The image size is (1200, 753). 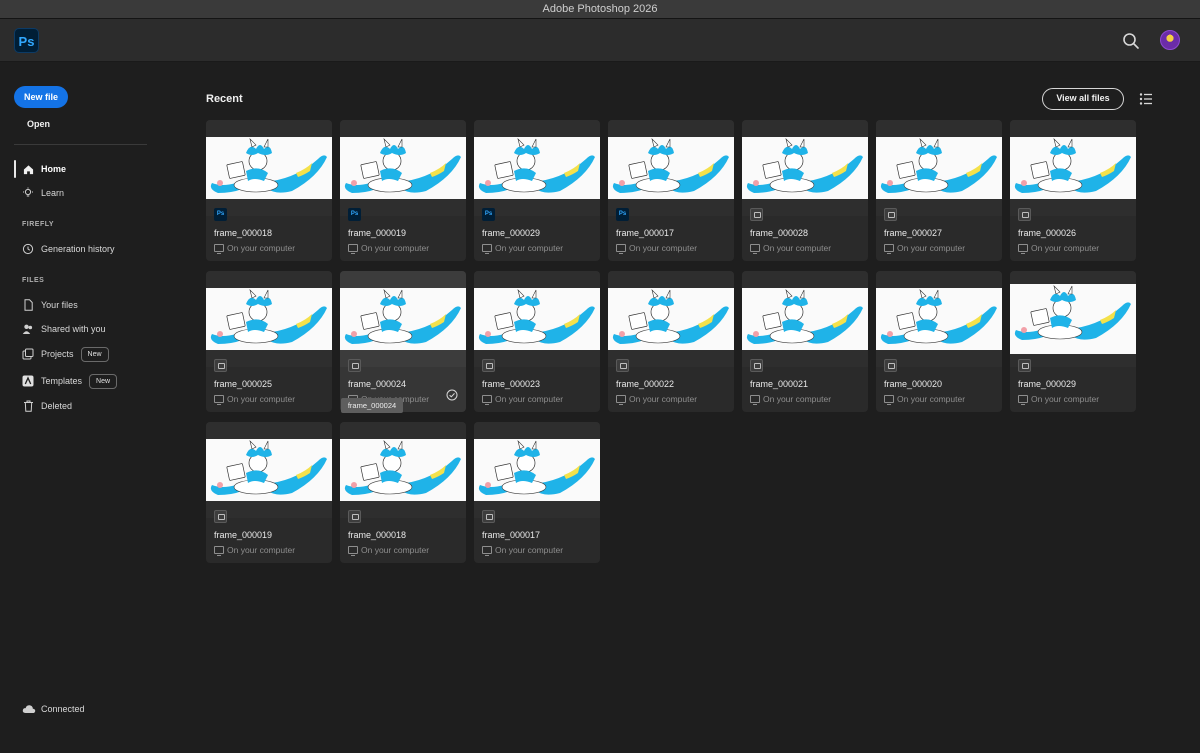 What do you see at coordinates (537, 341) in the screenshot?
I see `file-card: frame_000023 On your computer` at bounding box center [537, 341].